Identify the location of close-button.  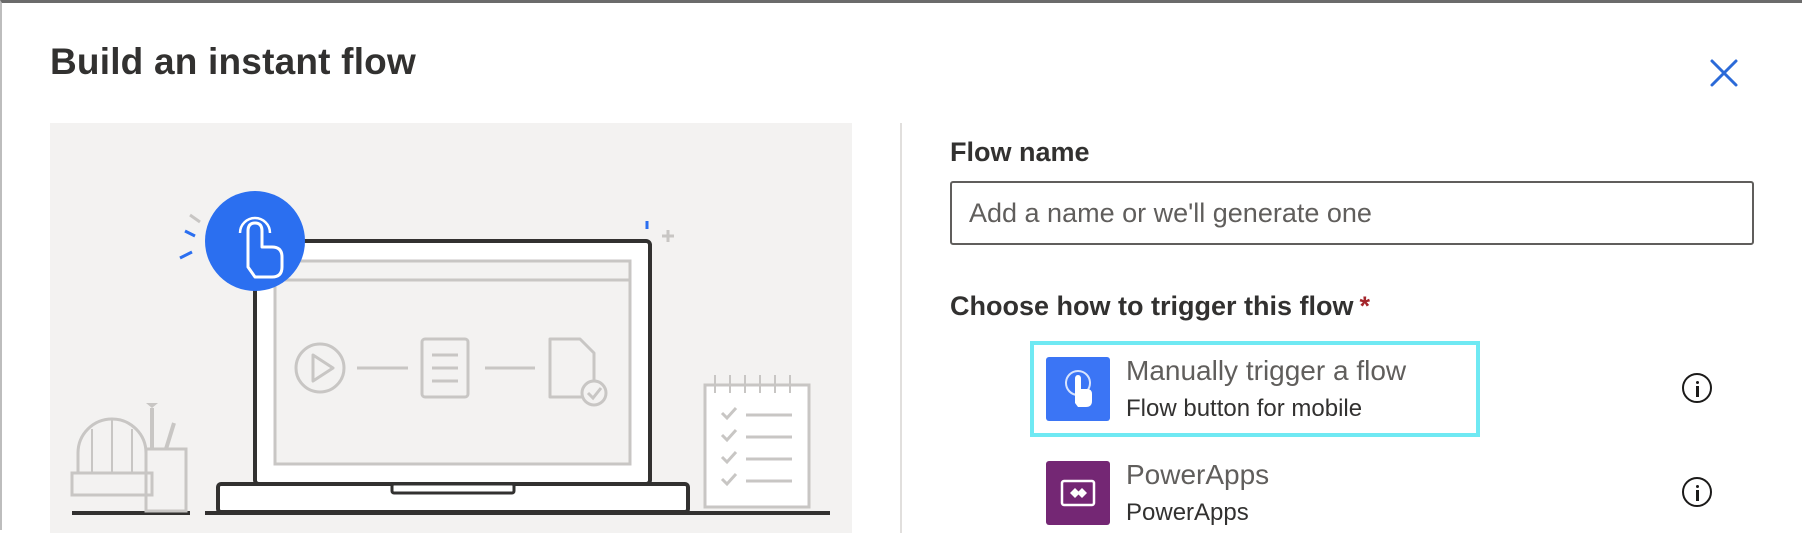
(1724, 73).